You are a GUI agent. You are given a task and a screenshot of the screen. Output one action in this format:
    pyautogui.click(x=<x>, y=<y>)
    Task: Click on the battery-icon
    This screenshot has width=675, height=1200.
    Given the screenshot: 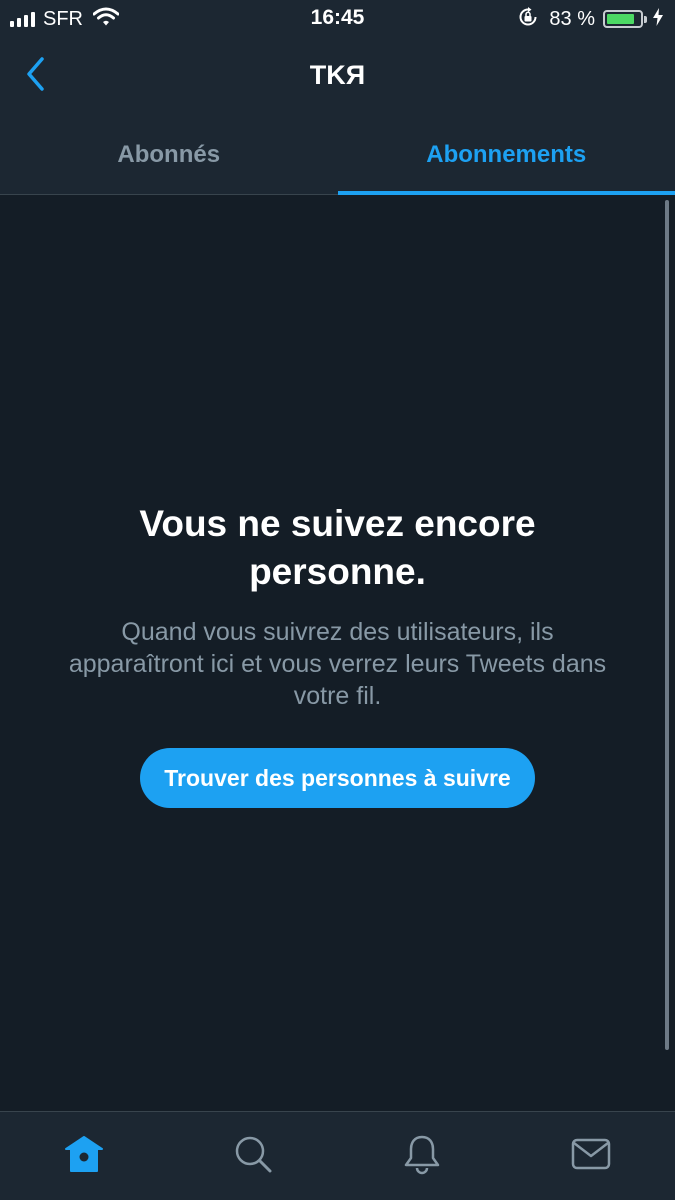 What is the action you would take?
    pyautogui.click(x=623, y=19)
    